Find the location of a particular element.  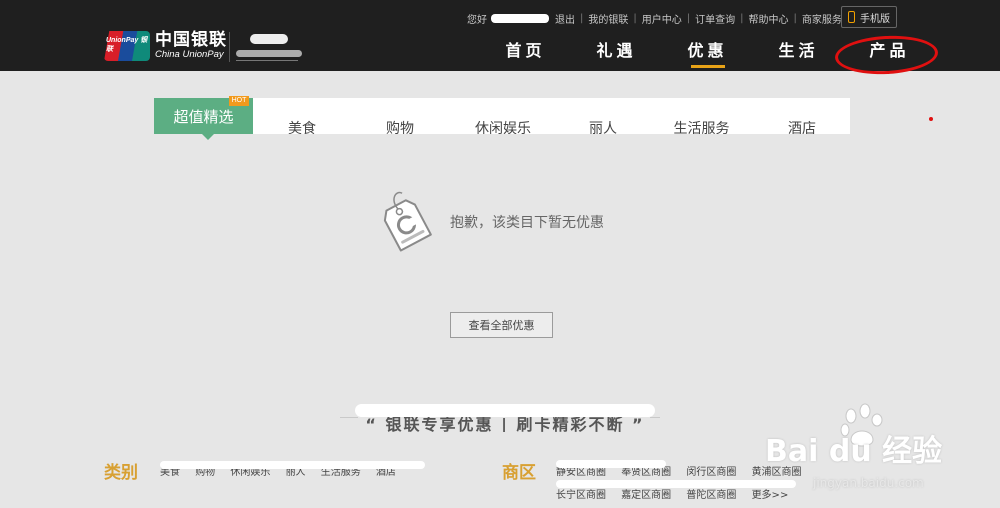

tab-beauty: 丽人 is located at coordinates (603, 116).